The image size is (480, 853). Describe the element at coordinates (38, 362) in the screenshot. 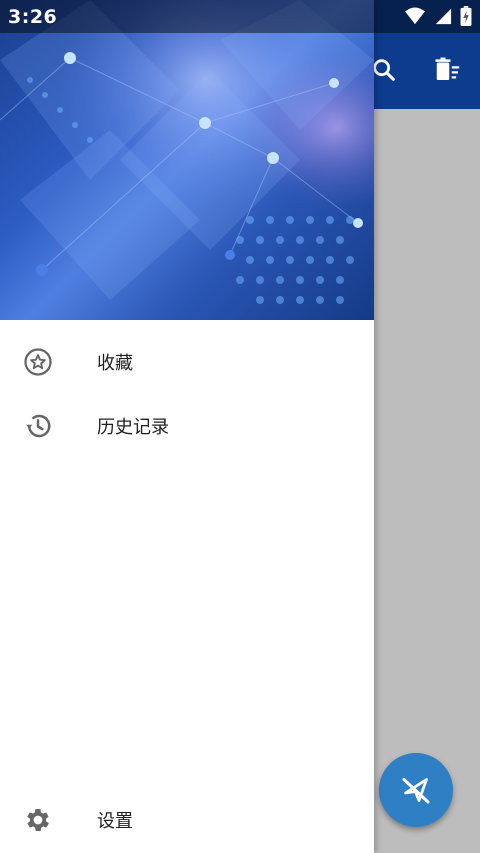

I see `star-circle-icon` at that location.